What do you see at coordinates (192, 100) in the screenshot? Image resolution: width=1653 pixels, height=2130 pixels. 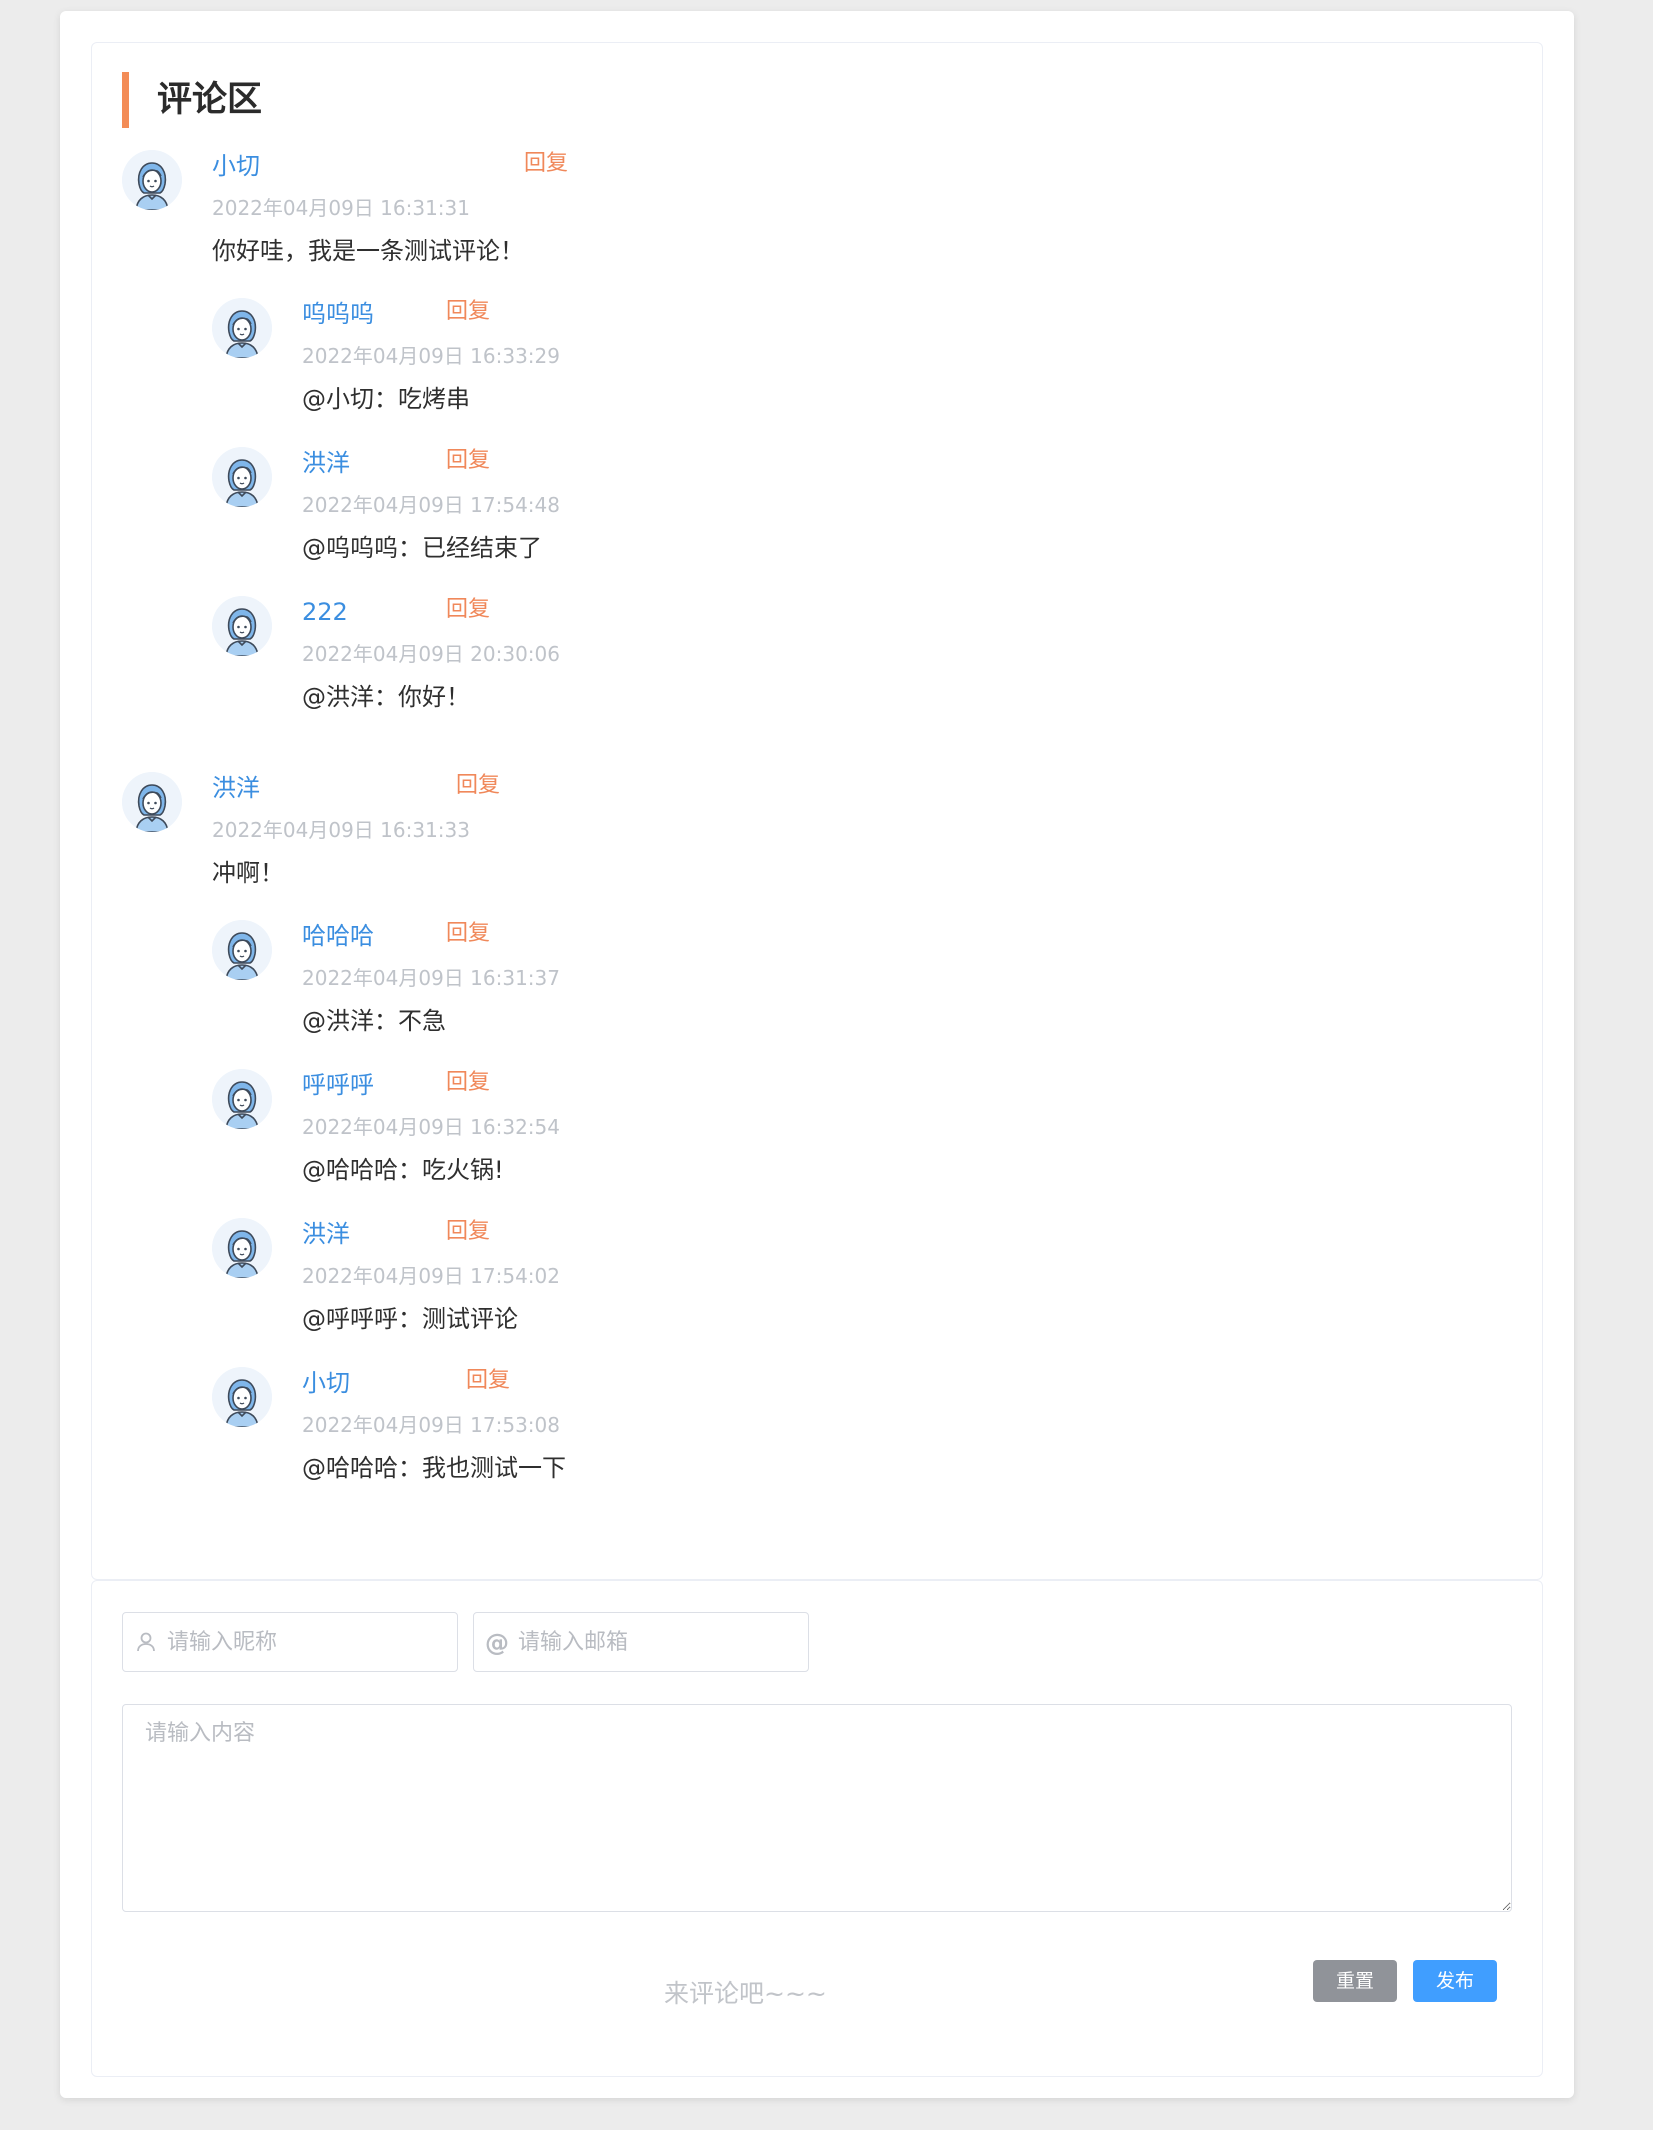 I see `section-title: 评论区` at bounding box center [192, 100].